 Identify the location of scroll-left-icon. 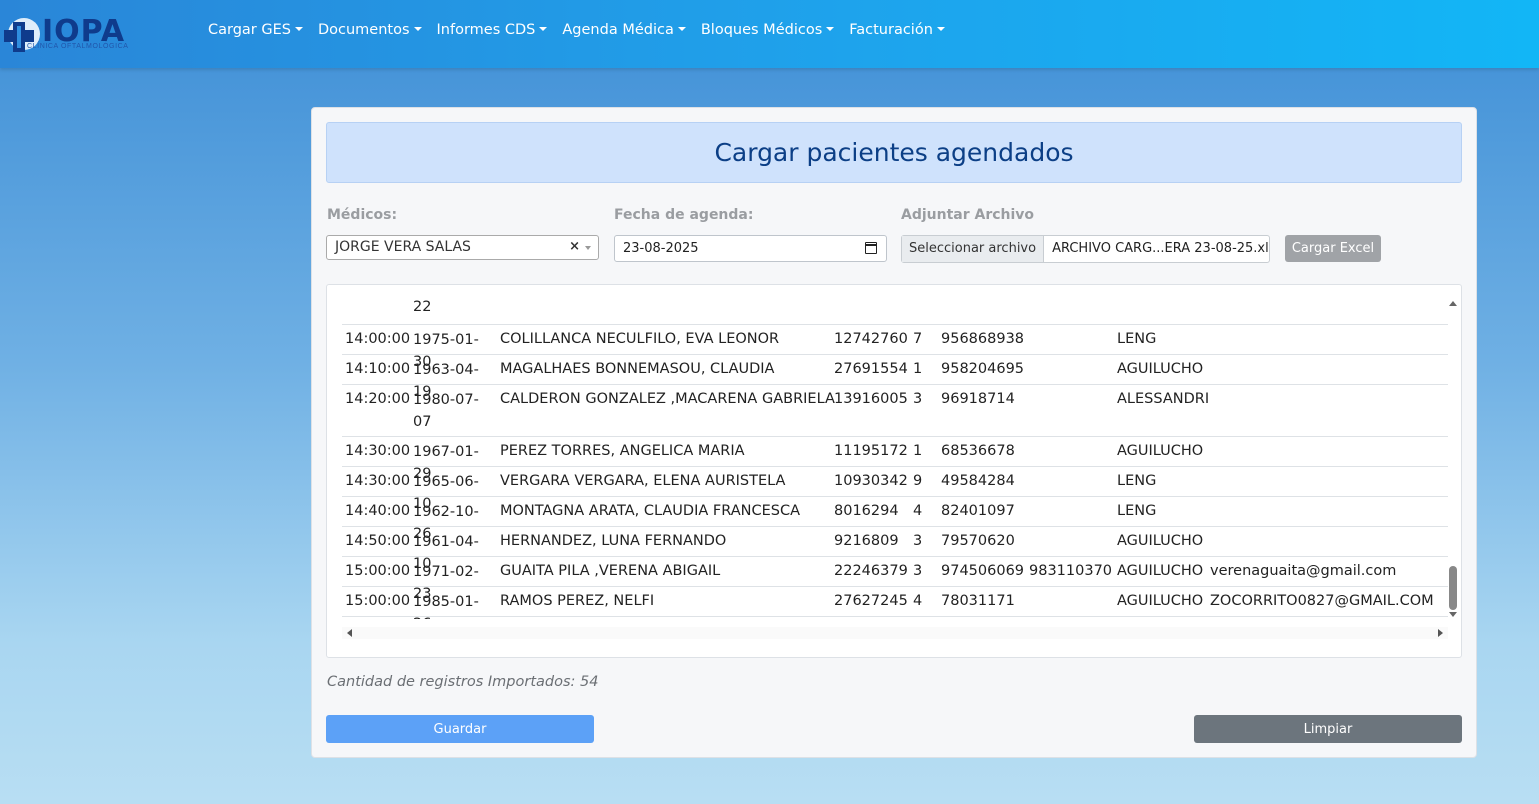
(349, 633).